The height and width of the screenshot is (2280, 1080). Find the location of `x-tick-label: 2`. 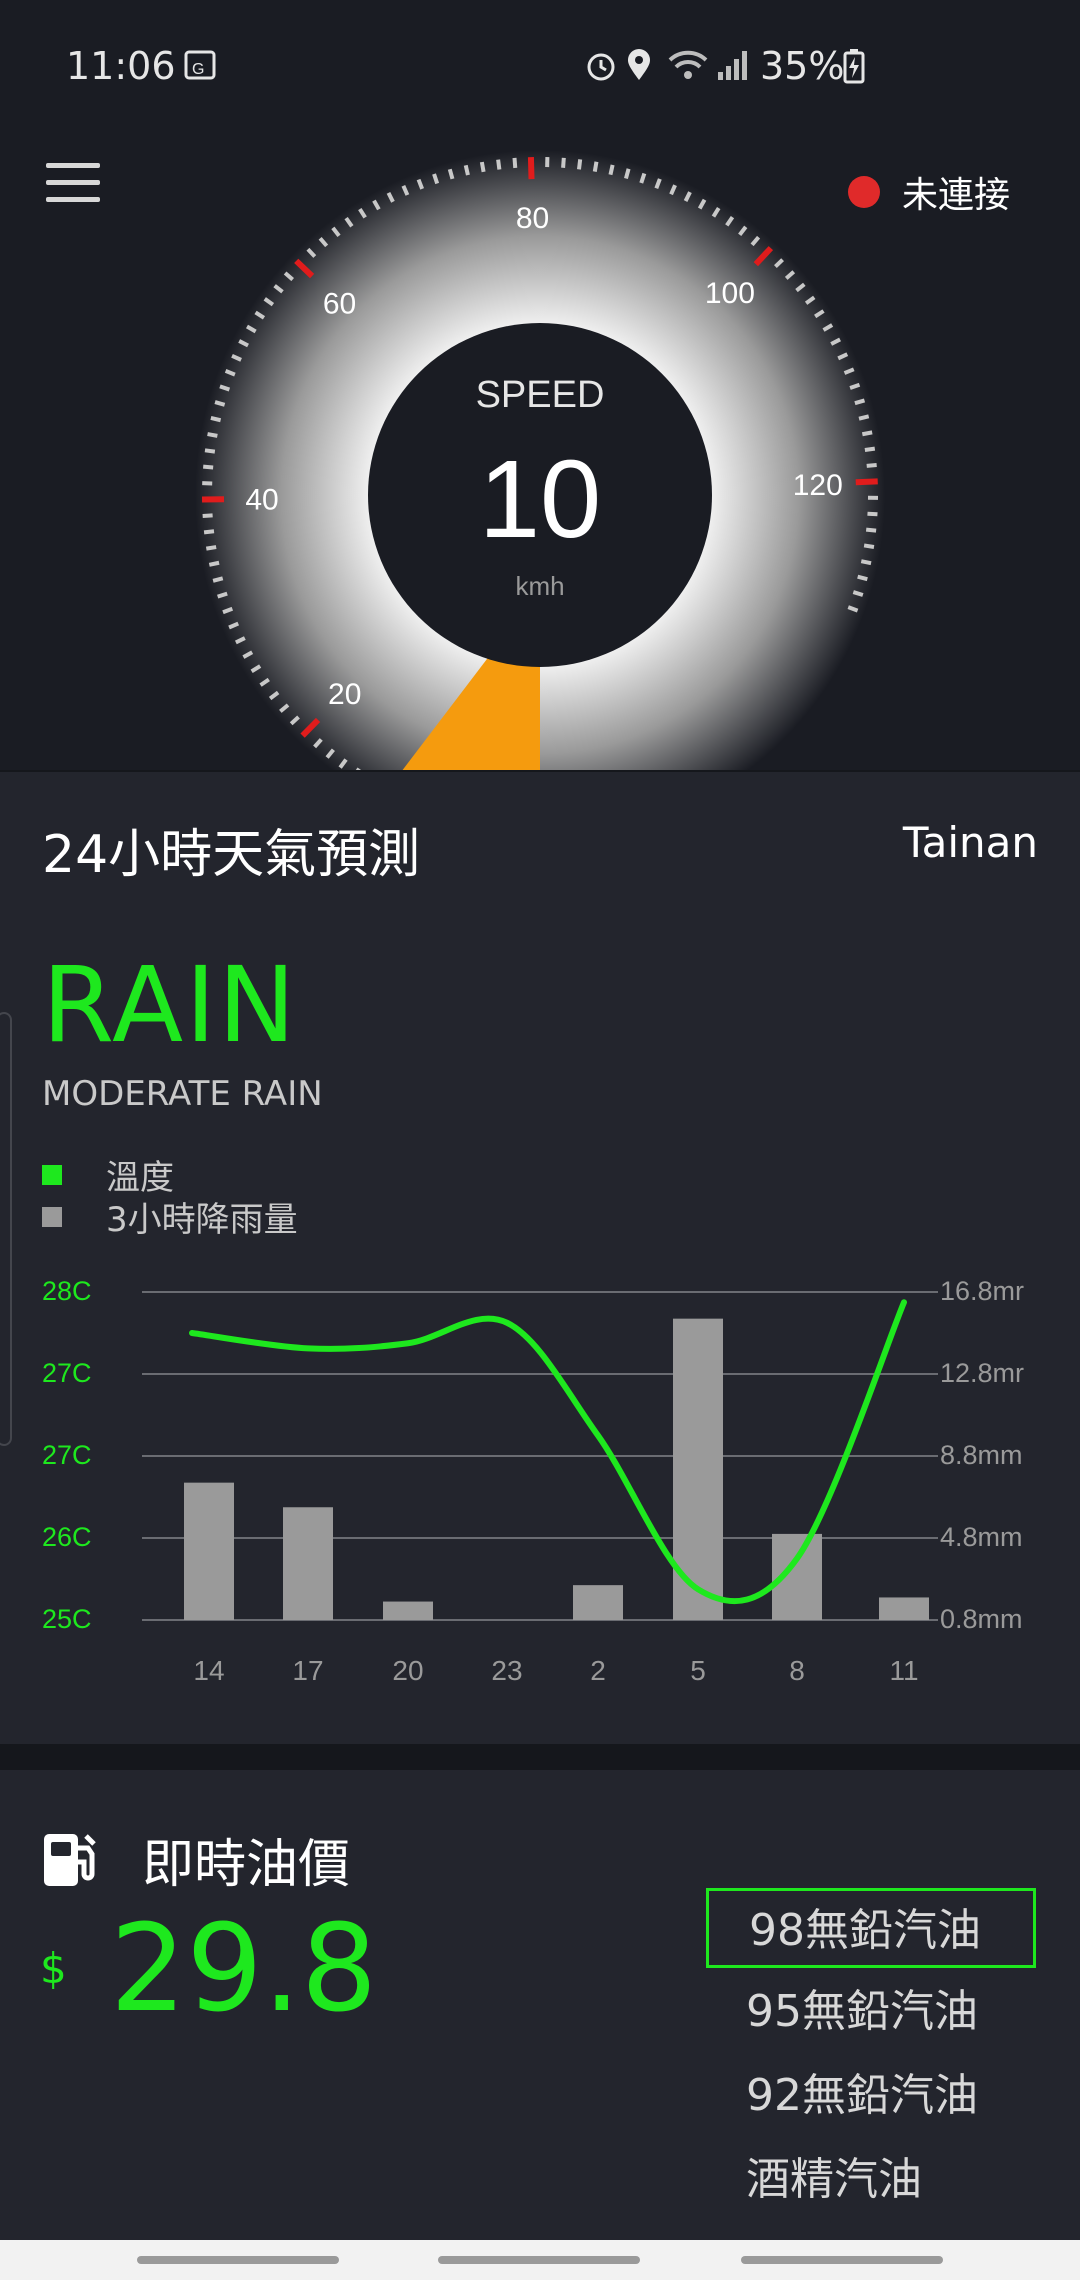

x-tick-label: 2 is located at coordinates (598, 1670).